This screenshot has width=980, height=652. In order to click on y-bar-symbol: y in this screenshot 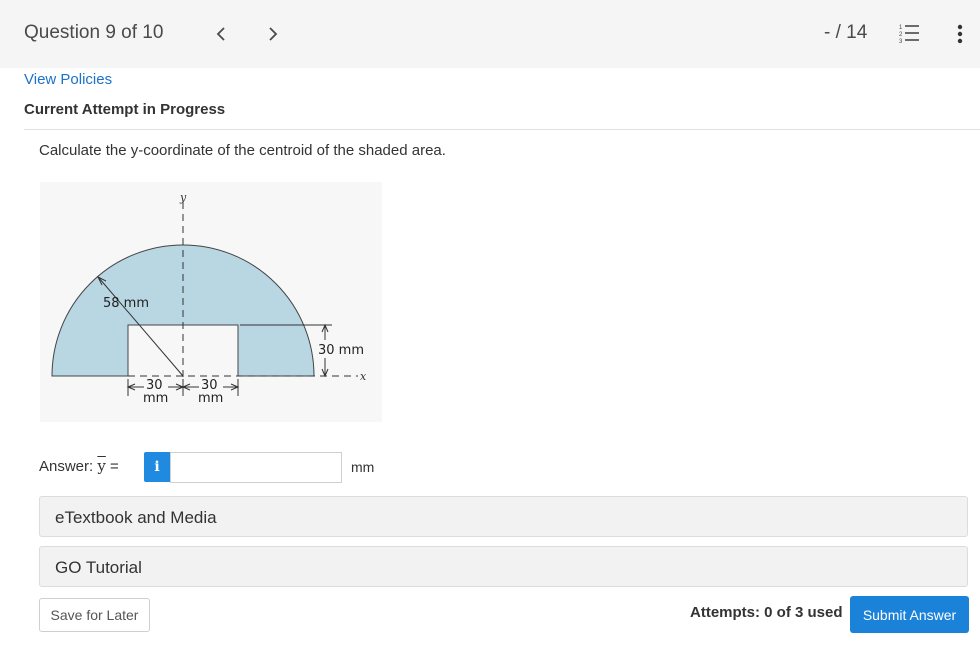, I will do `click(101, 466)`.